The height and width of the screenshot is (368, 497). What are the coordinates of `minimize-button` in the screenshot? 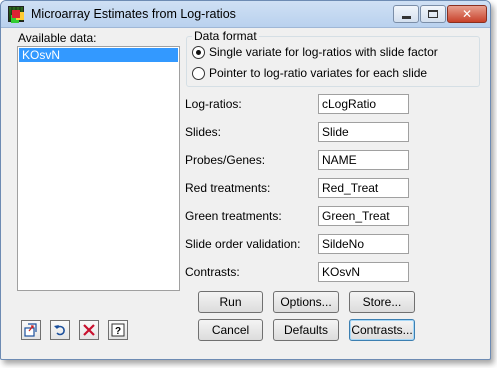 It's located at (406, 14).